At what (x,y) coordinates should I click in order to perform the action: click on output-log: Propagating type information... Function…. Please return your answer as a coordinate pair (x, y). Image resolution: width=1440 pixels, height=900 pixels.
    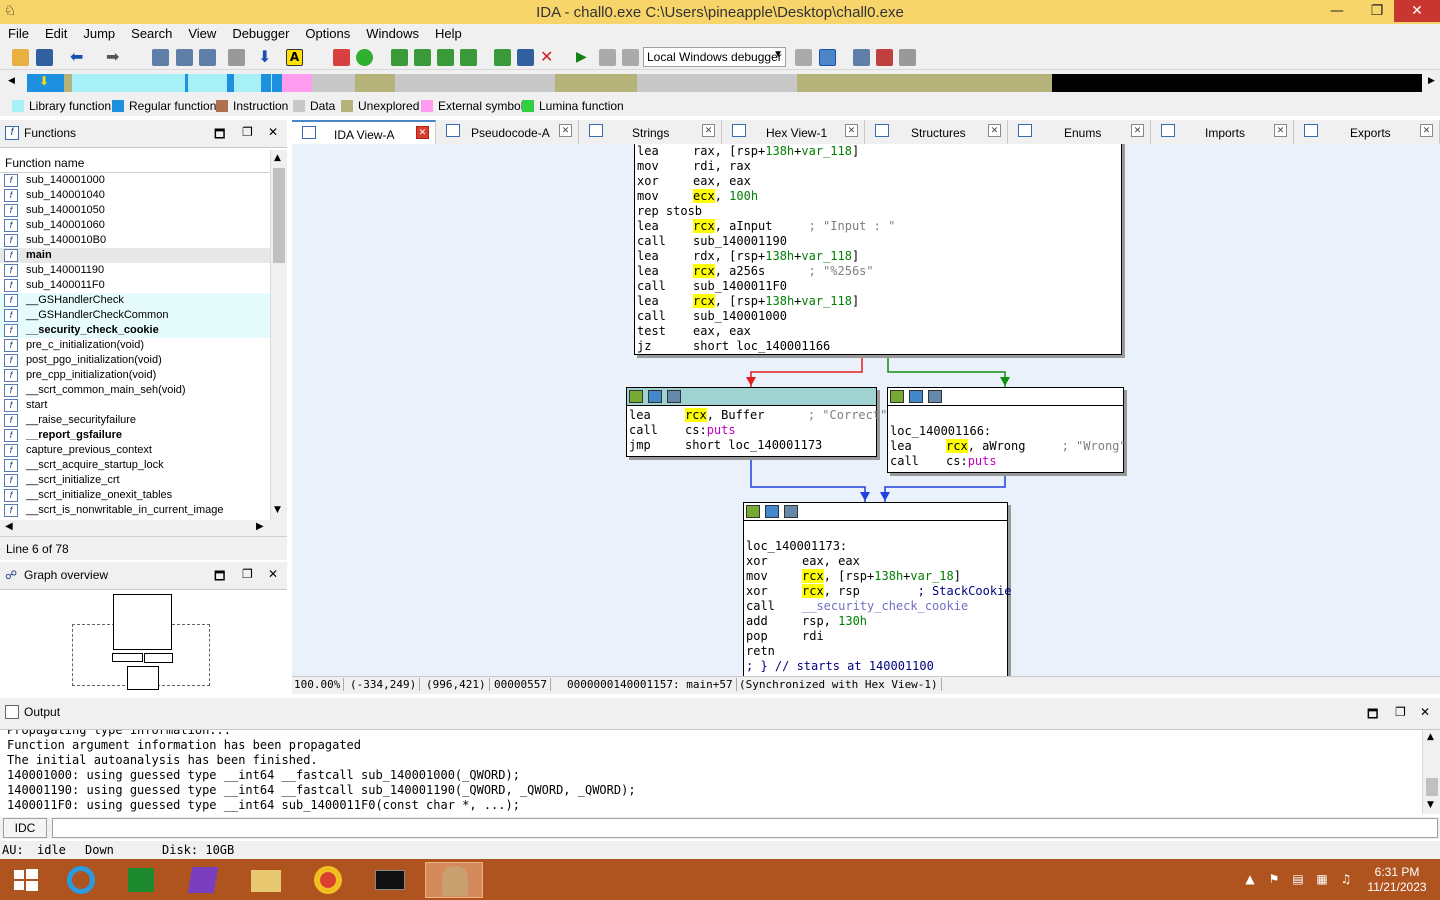
    Looking at the image, I should click on (711, 772).